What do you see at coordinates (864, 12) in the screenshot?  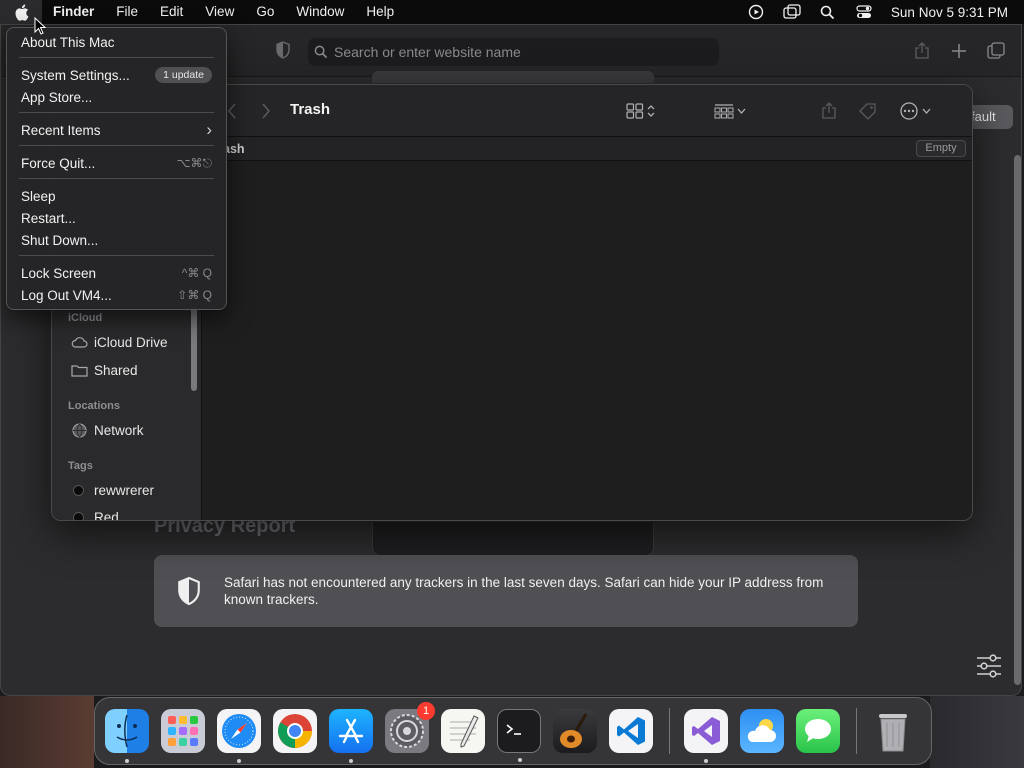 I see `control-center-icon` at bounding box center [864, 12].